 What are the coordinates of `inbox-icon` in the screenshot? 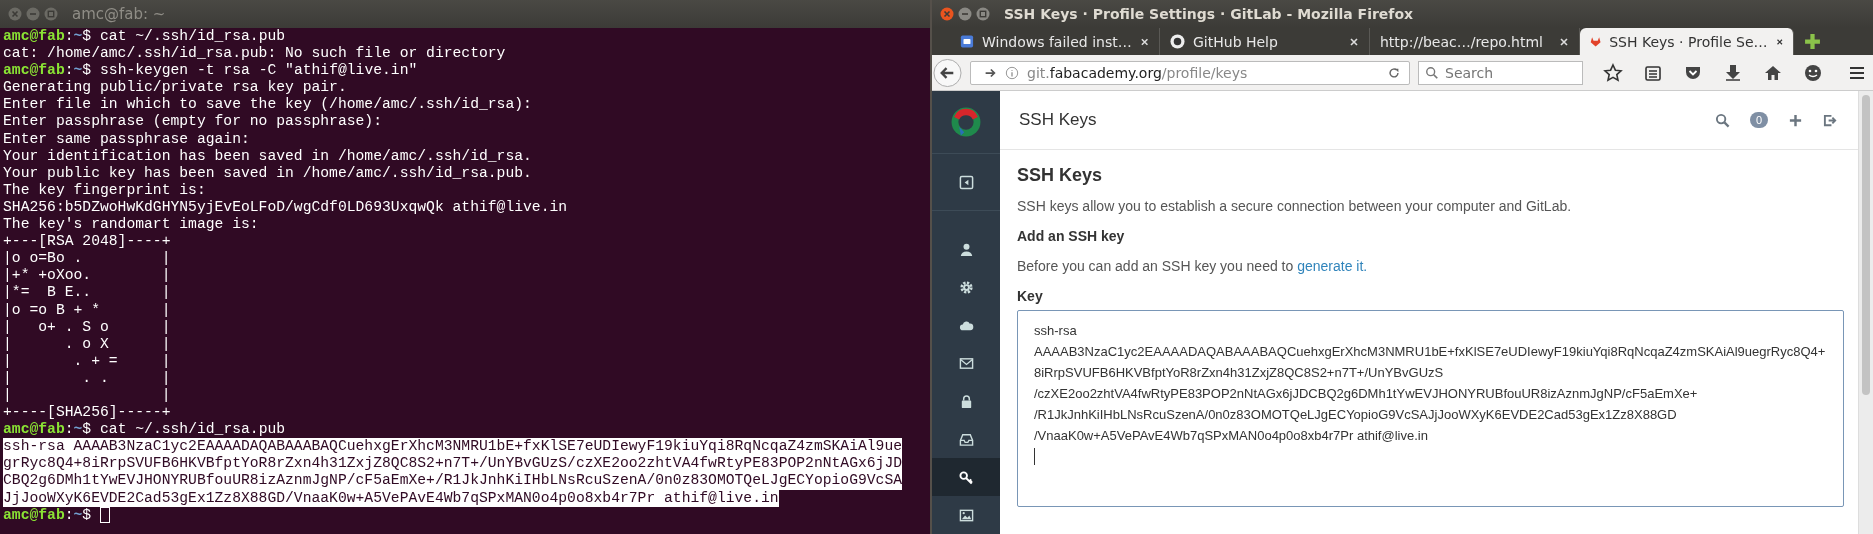 It's located at (966, 439).